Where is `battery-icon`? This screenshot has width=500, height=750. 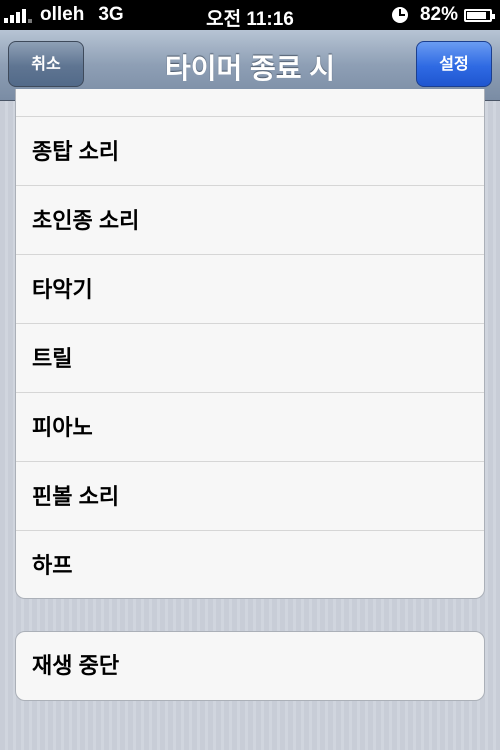
battery-icon is located at coordinates (479, 15).